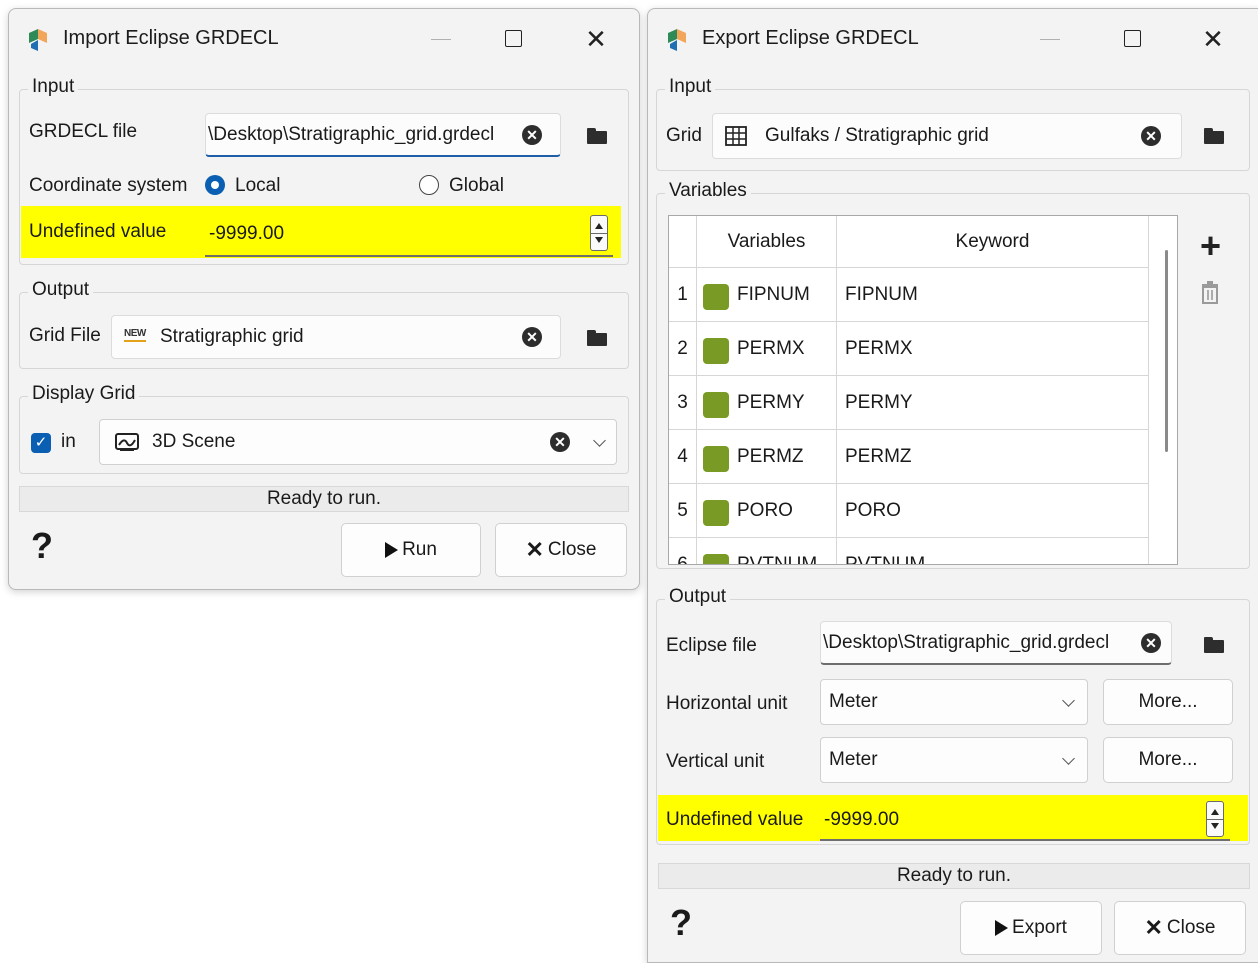  I want to click on radio-local-label: Local, so click(258, 185).